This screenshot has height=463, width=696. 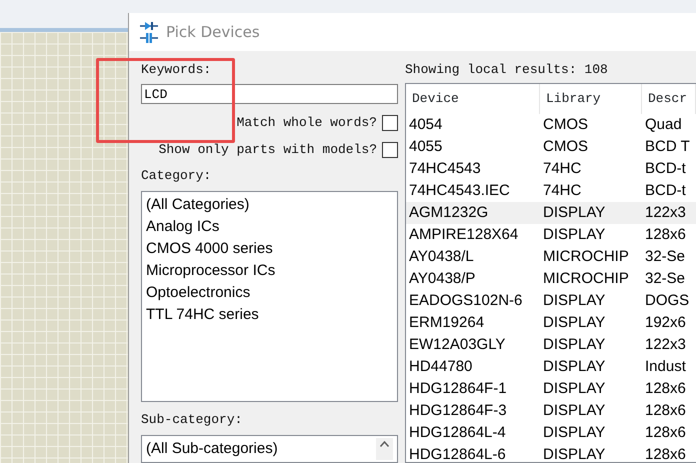 What do you see at coordinates (458, 411) in the screenshot?
I see `table-cell-text: HDG12864F-3` at bounding box center [458, 411].